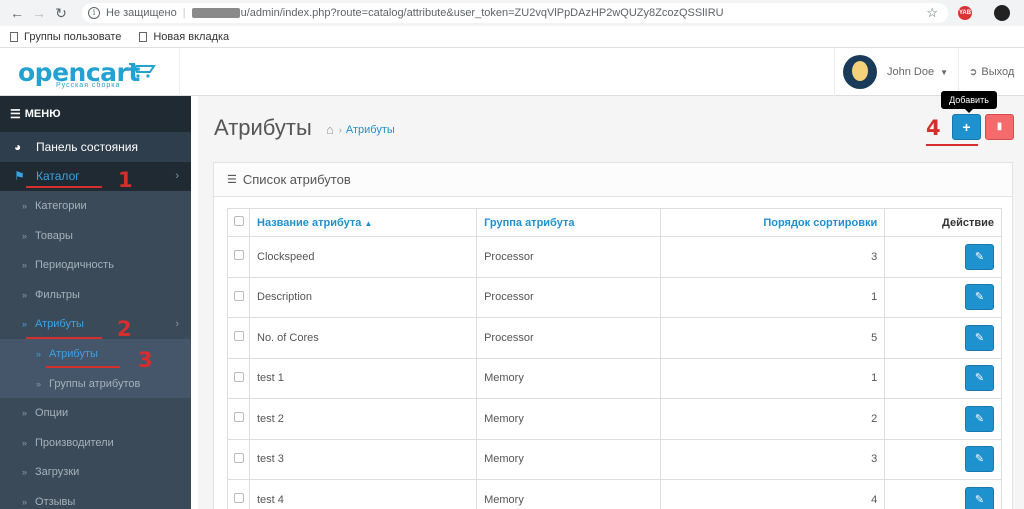  Describe the element at coordinates (943, 222) in the screenshot. I see `column-header-action: Действие` at that location.